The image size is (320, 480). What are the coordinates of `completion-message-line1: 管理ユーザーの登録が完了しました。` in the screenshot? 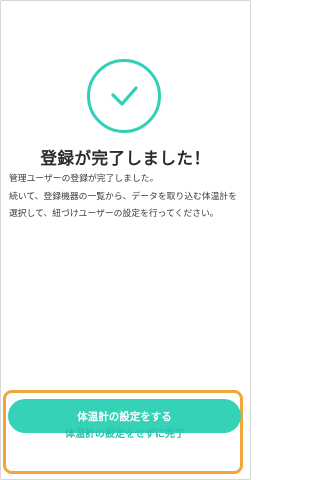 It's located at (84, 179).